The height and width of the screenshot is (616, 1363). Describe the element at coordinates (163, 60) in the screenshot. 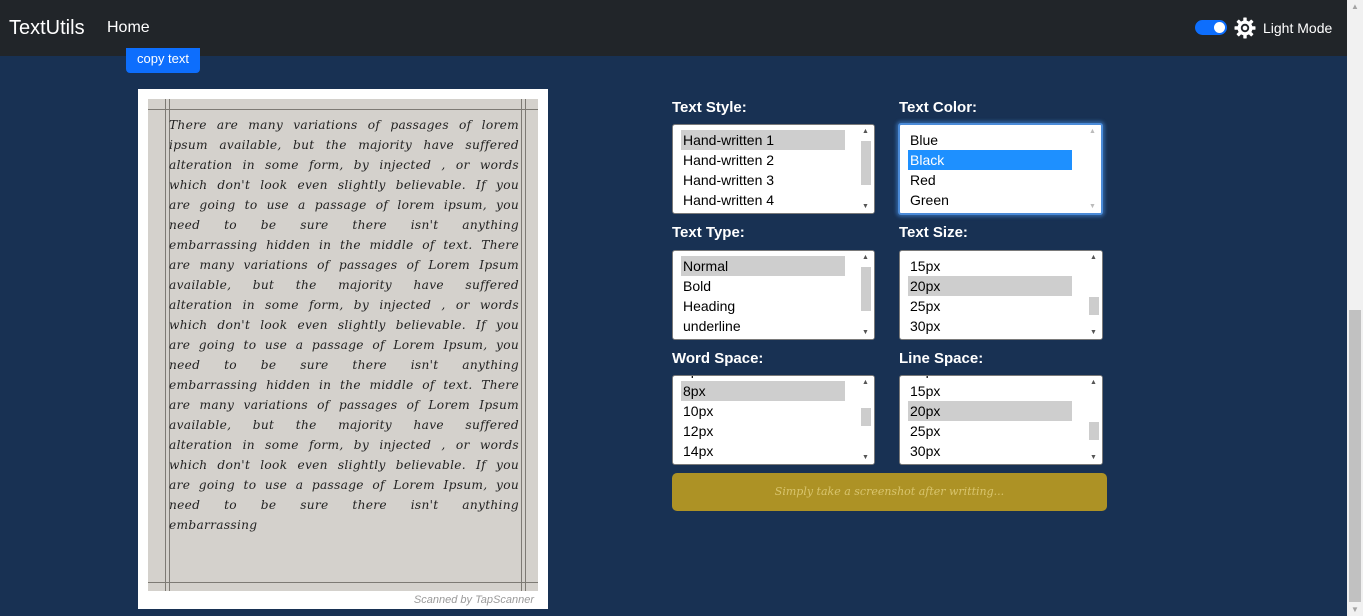

I see `copy-text-button: copy text` at that location.